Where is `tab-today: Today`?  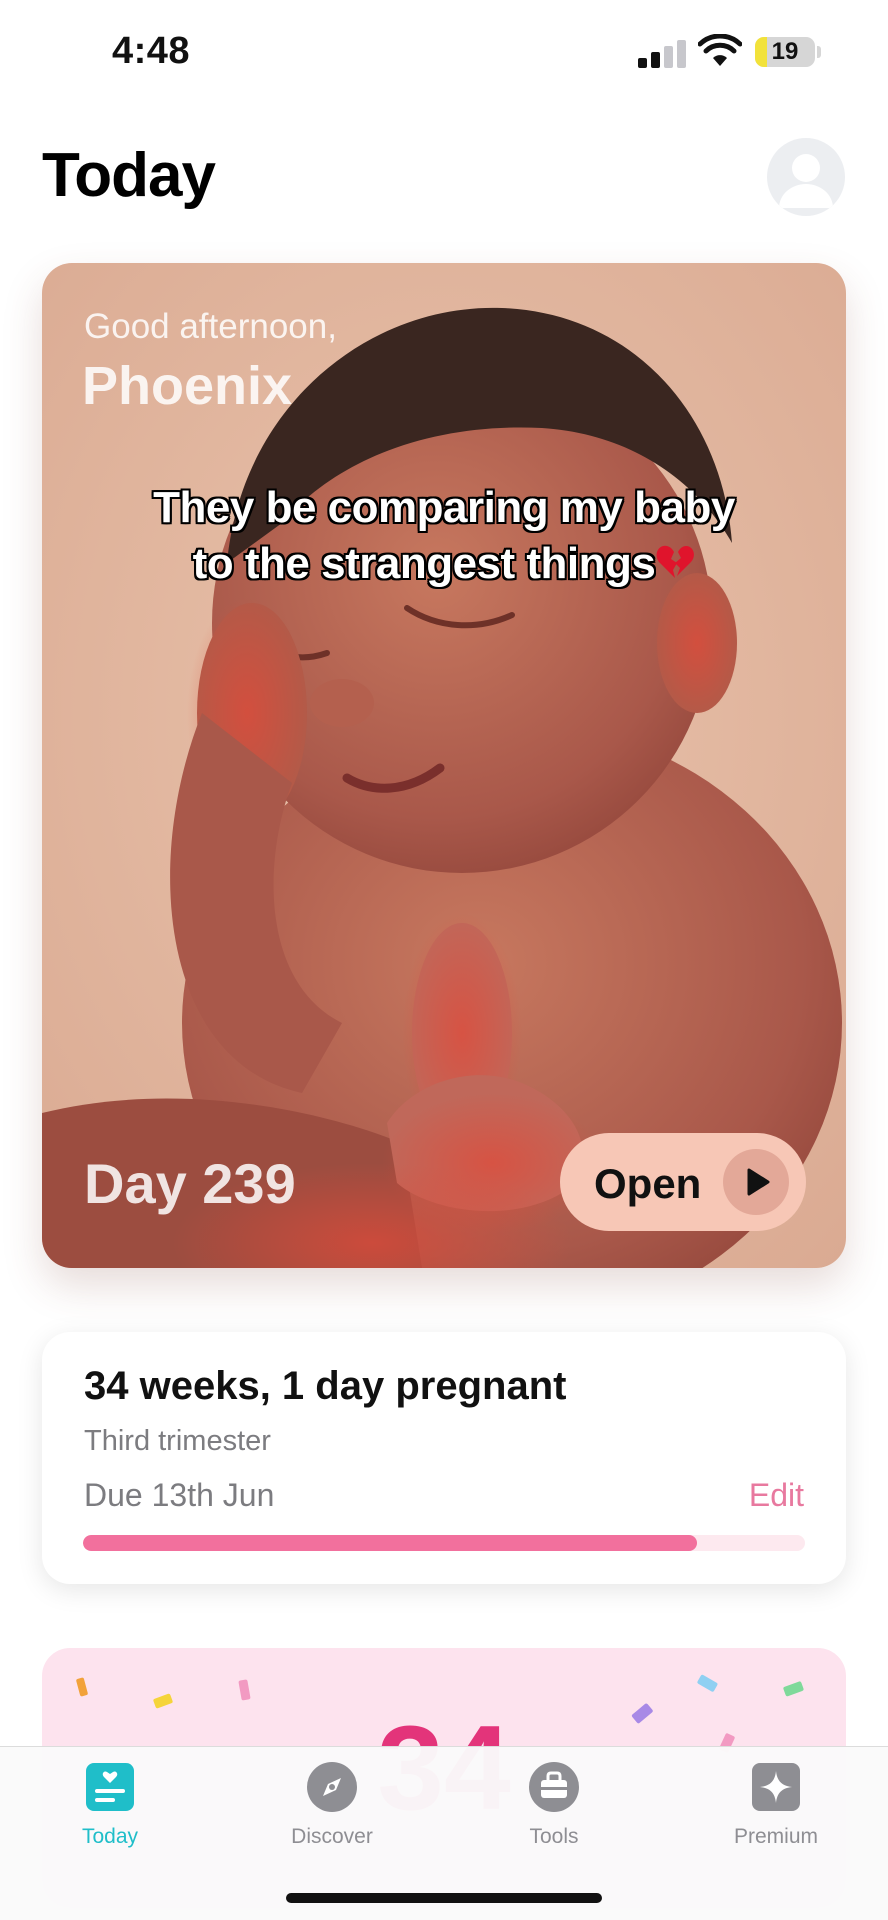
tab-today: Today is located at coordinates (110, 1811).